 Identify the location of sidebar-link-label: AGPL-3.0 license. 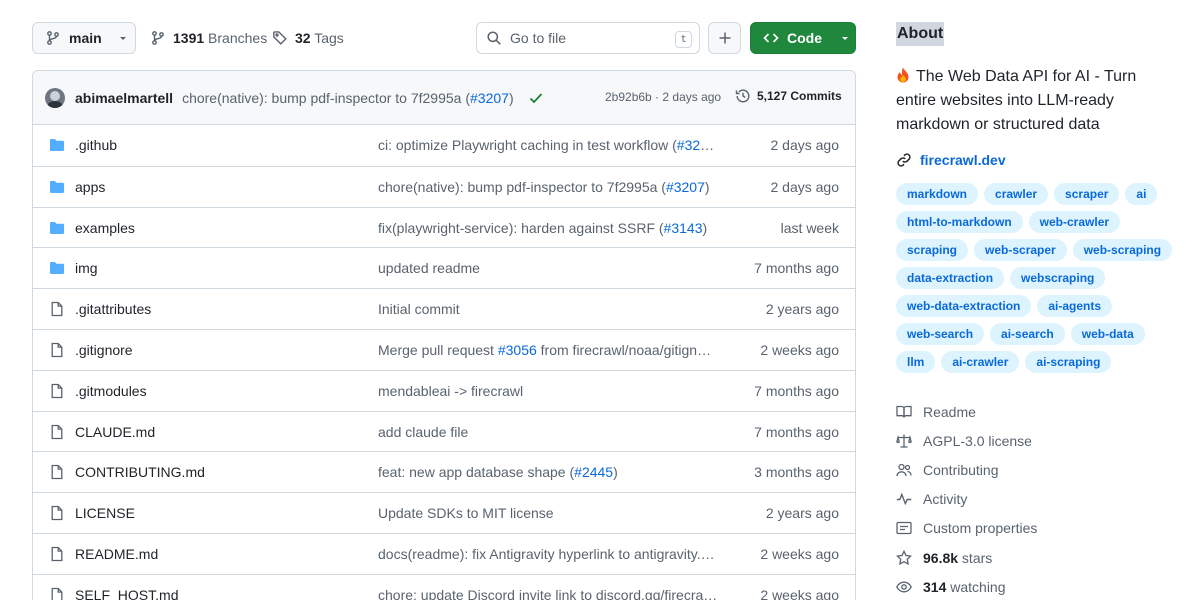
(977, 441).